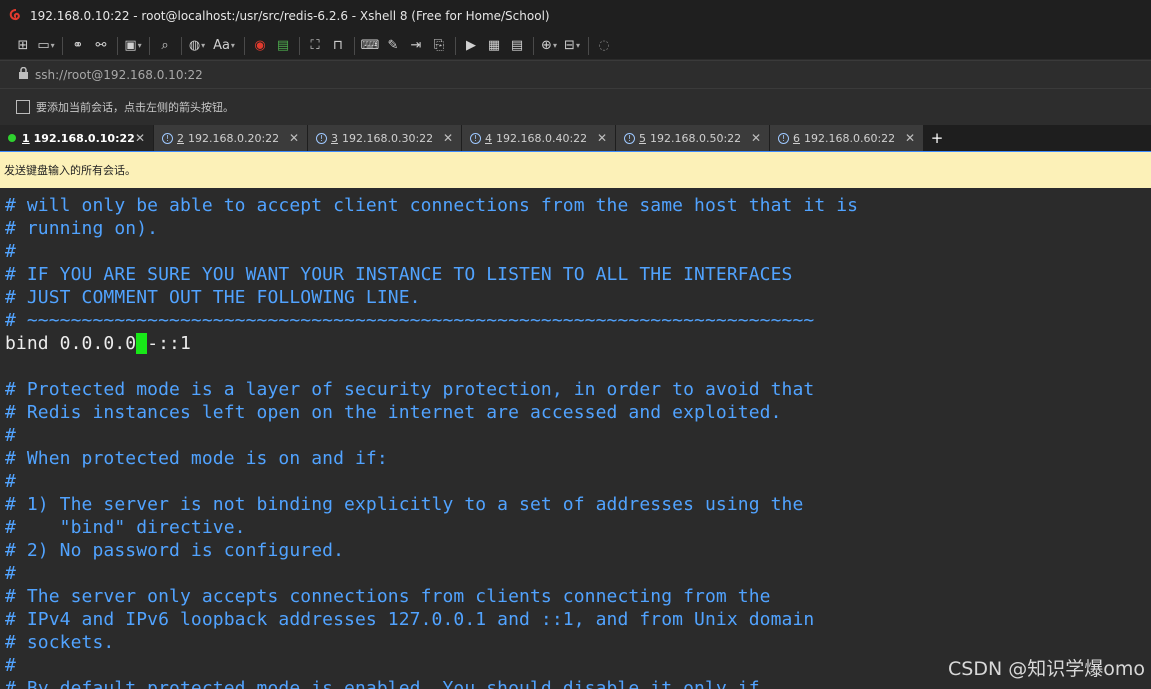 The height and width of the screenshot is (689, 1151). I want to click on lock-icon: ⊓, so click(338, 46).